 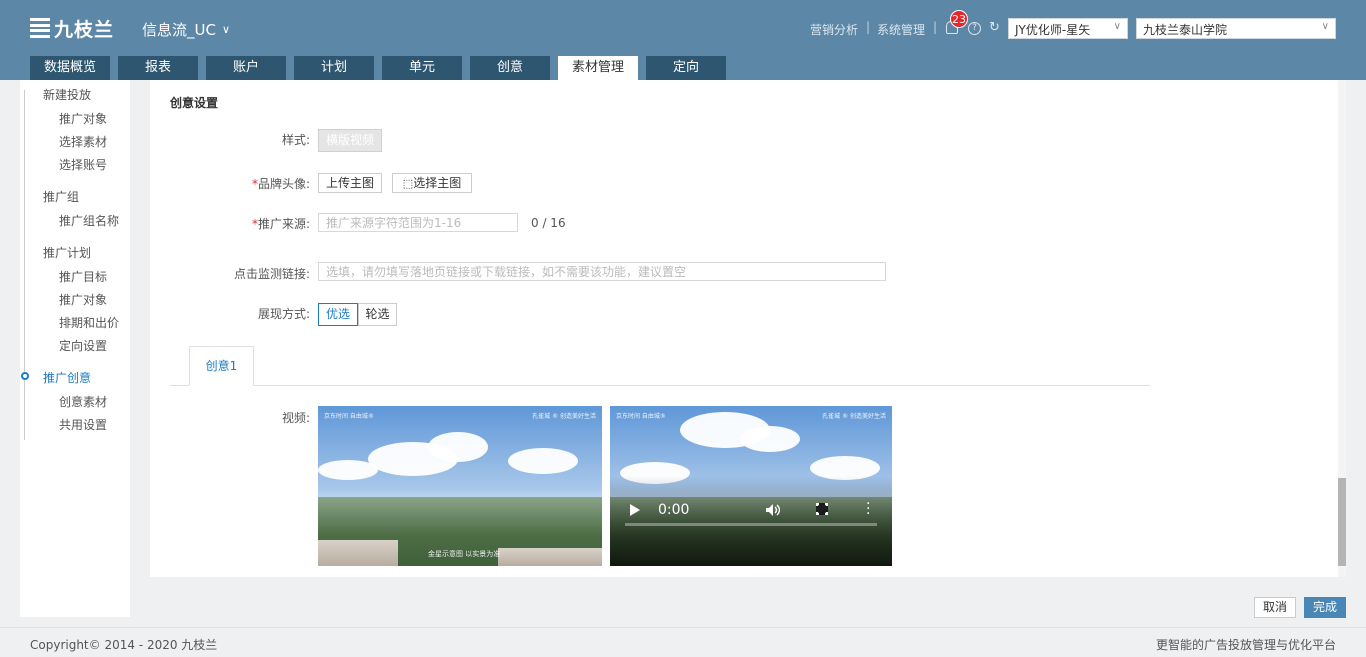 I want to click on logo-icon, so click(x=40, y=28).